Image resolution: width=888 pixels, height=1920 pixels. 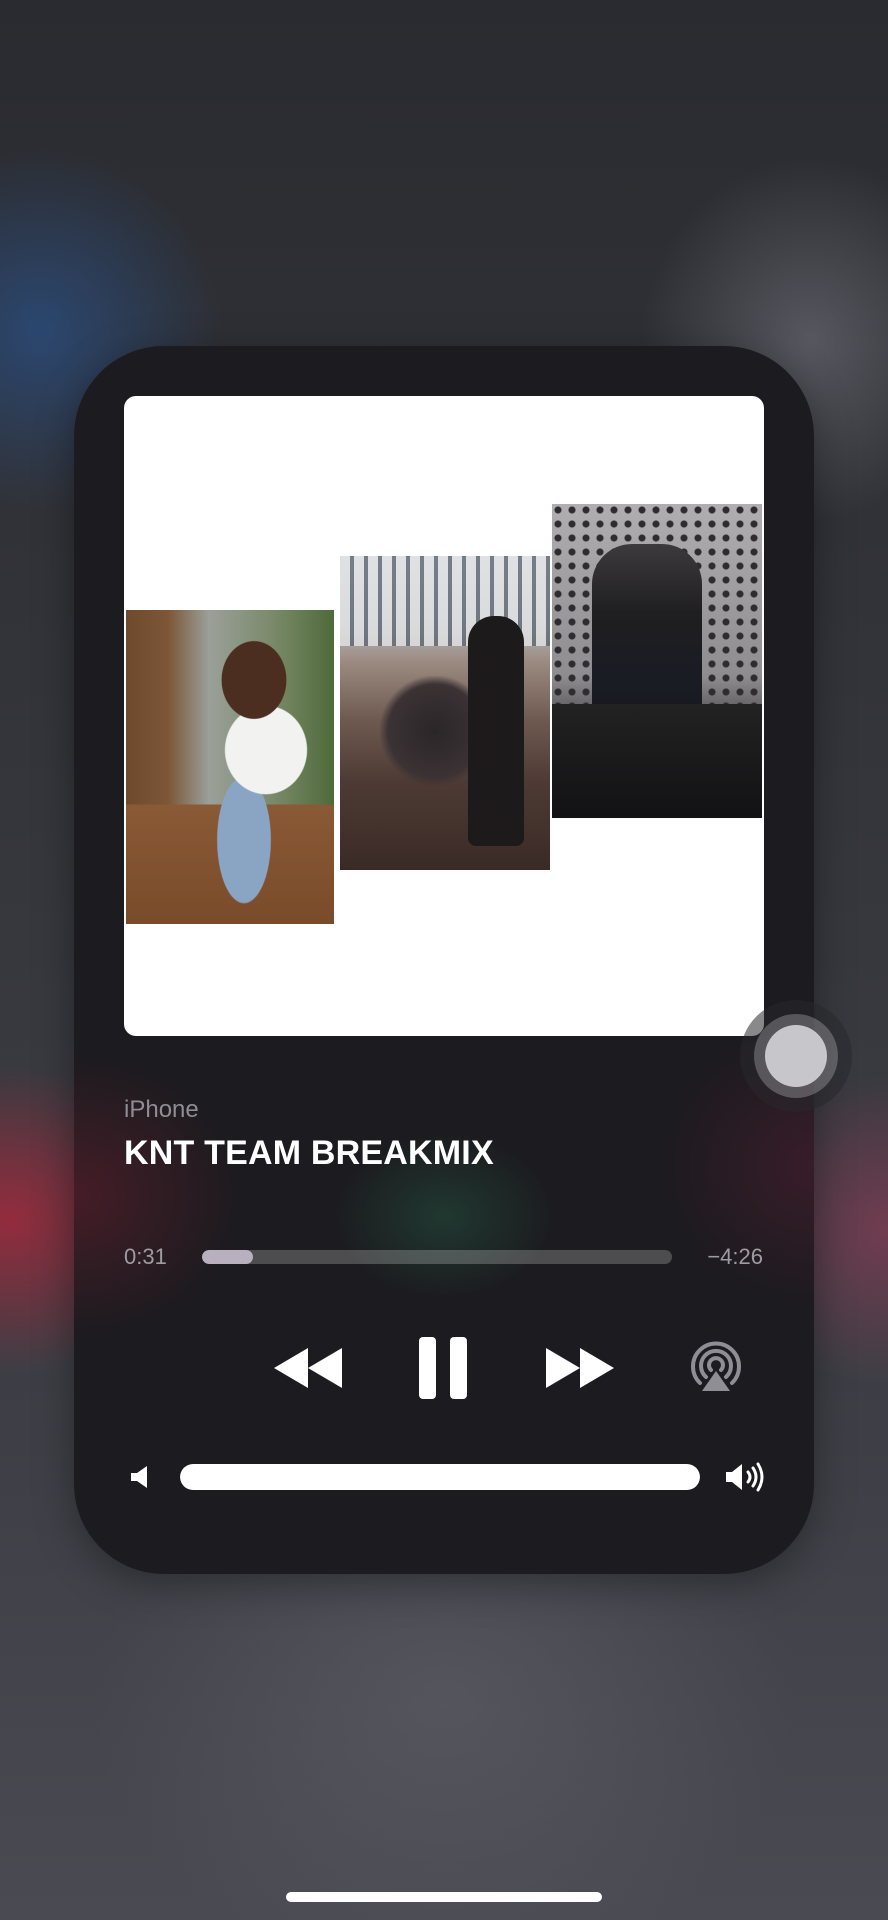 I want to click on volume-slider-fill, so click(x=440, y=1477).